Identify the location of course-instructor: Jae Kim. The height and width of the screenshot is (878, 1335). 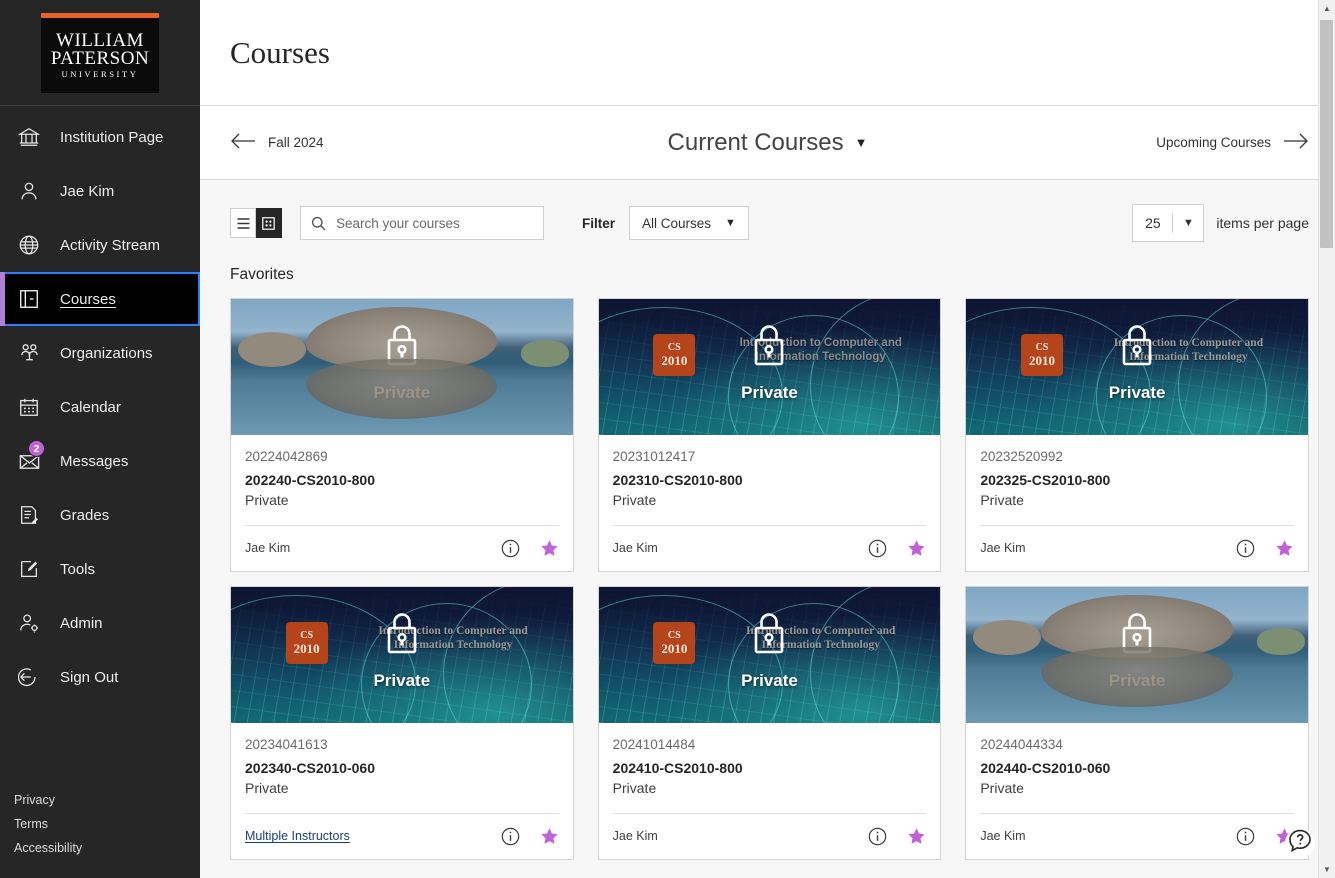
(1003, 548).